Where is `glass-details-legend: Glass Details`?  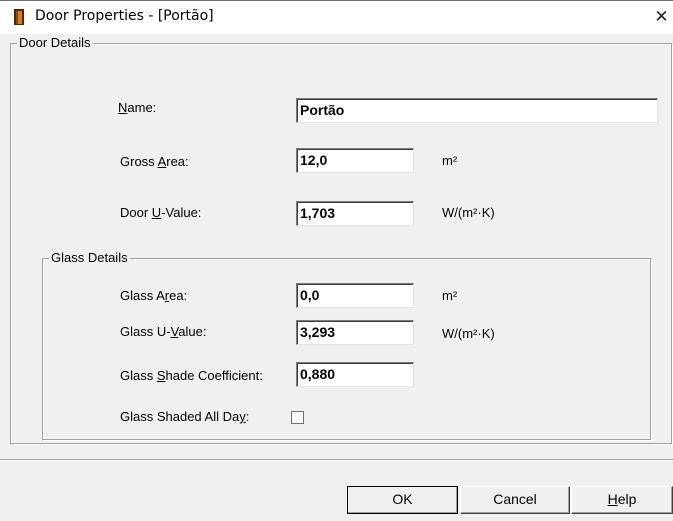 glass-details-legend: Glass Details is located at coordinates (89, 258).